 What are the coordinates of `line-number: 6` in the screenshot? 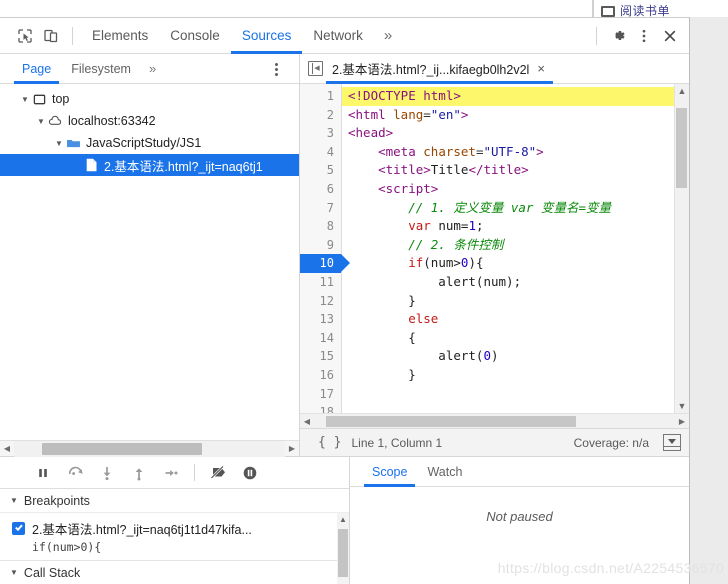 It's located at (320, 189).